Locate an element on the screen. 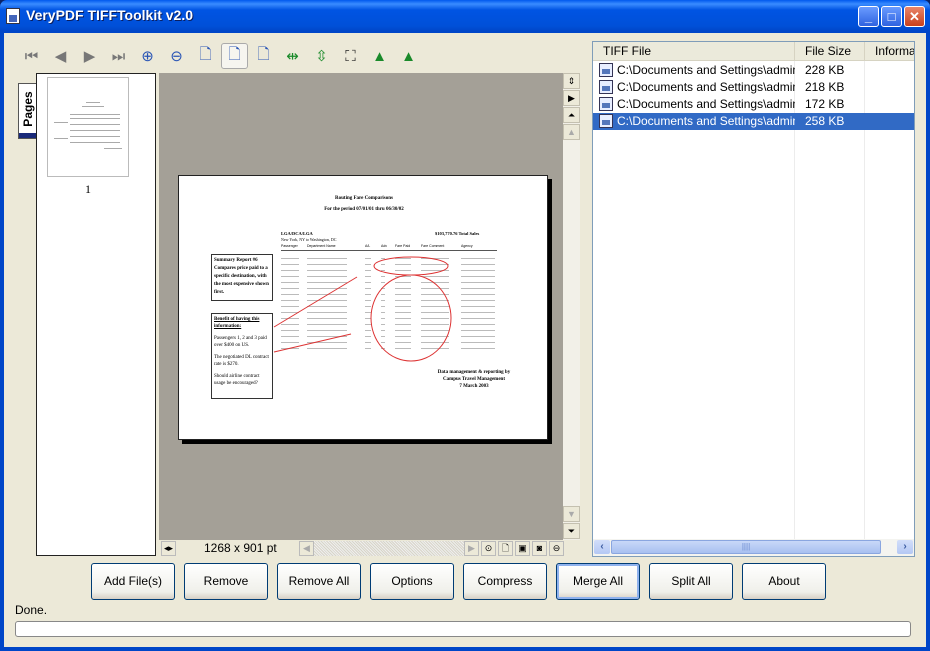 This screenshot has width=930, height=651. file-list-horizontal-scrollbar: ‹ |||| › is located at coordinates (753, 547).